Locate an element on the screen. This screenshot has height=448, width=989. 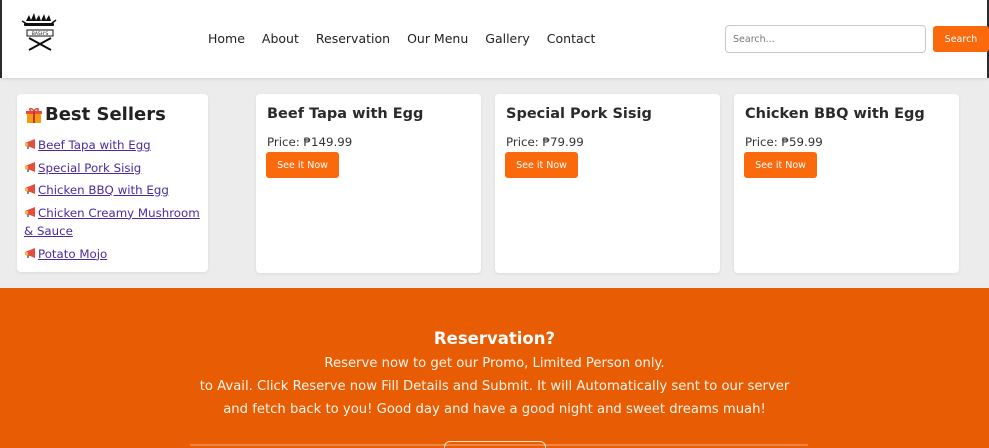
best-sellers-heading: Best Sellers is located at coordinates (95, 114).